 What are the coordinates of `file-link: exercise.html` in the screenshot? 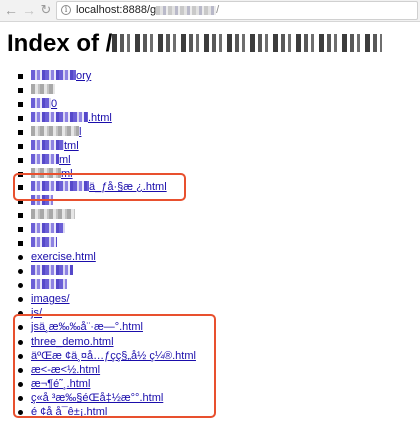 It's located at (63, 257).